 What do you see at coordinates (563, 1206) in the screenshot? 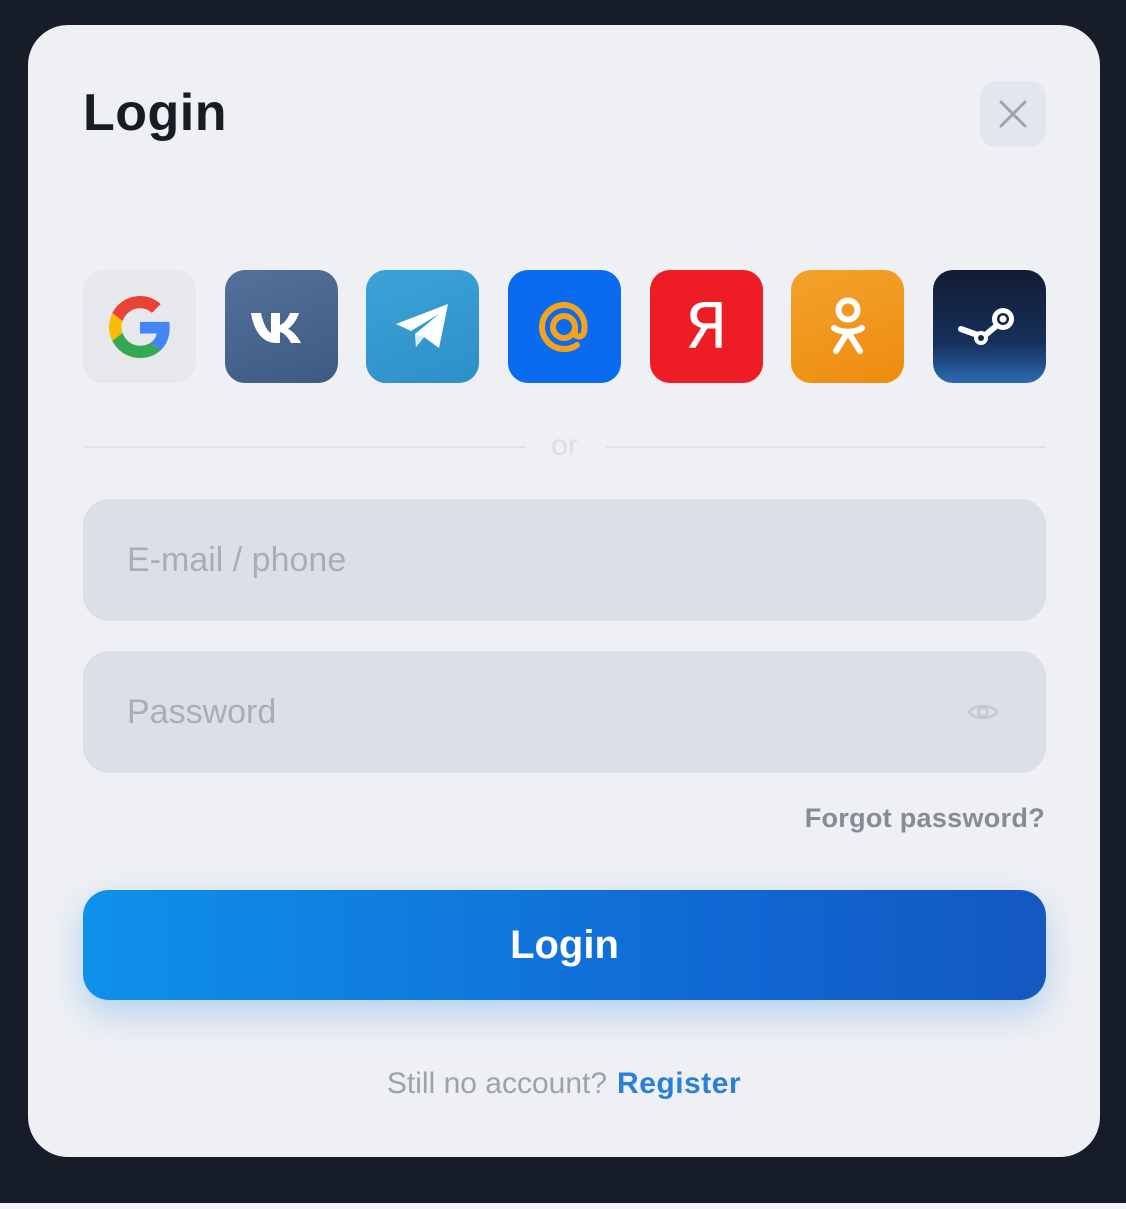
I see `page-bottom-strip` at bounding box center [563, 1206].